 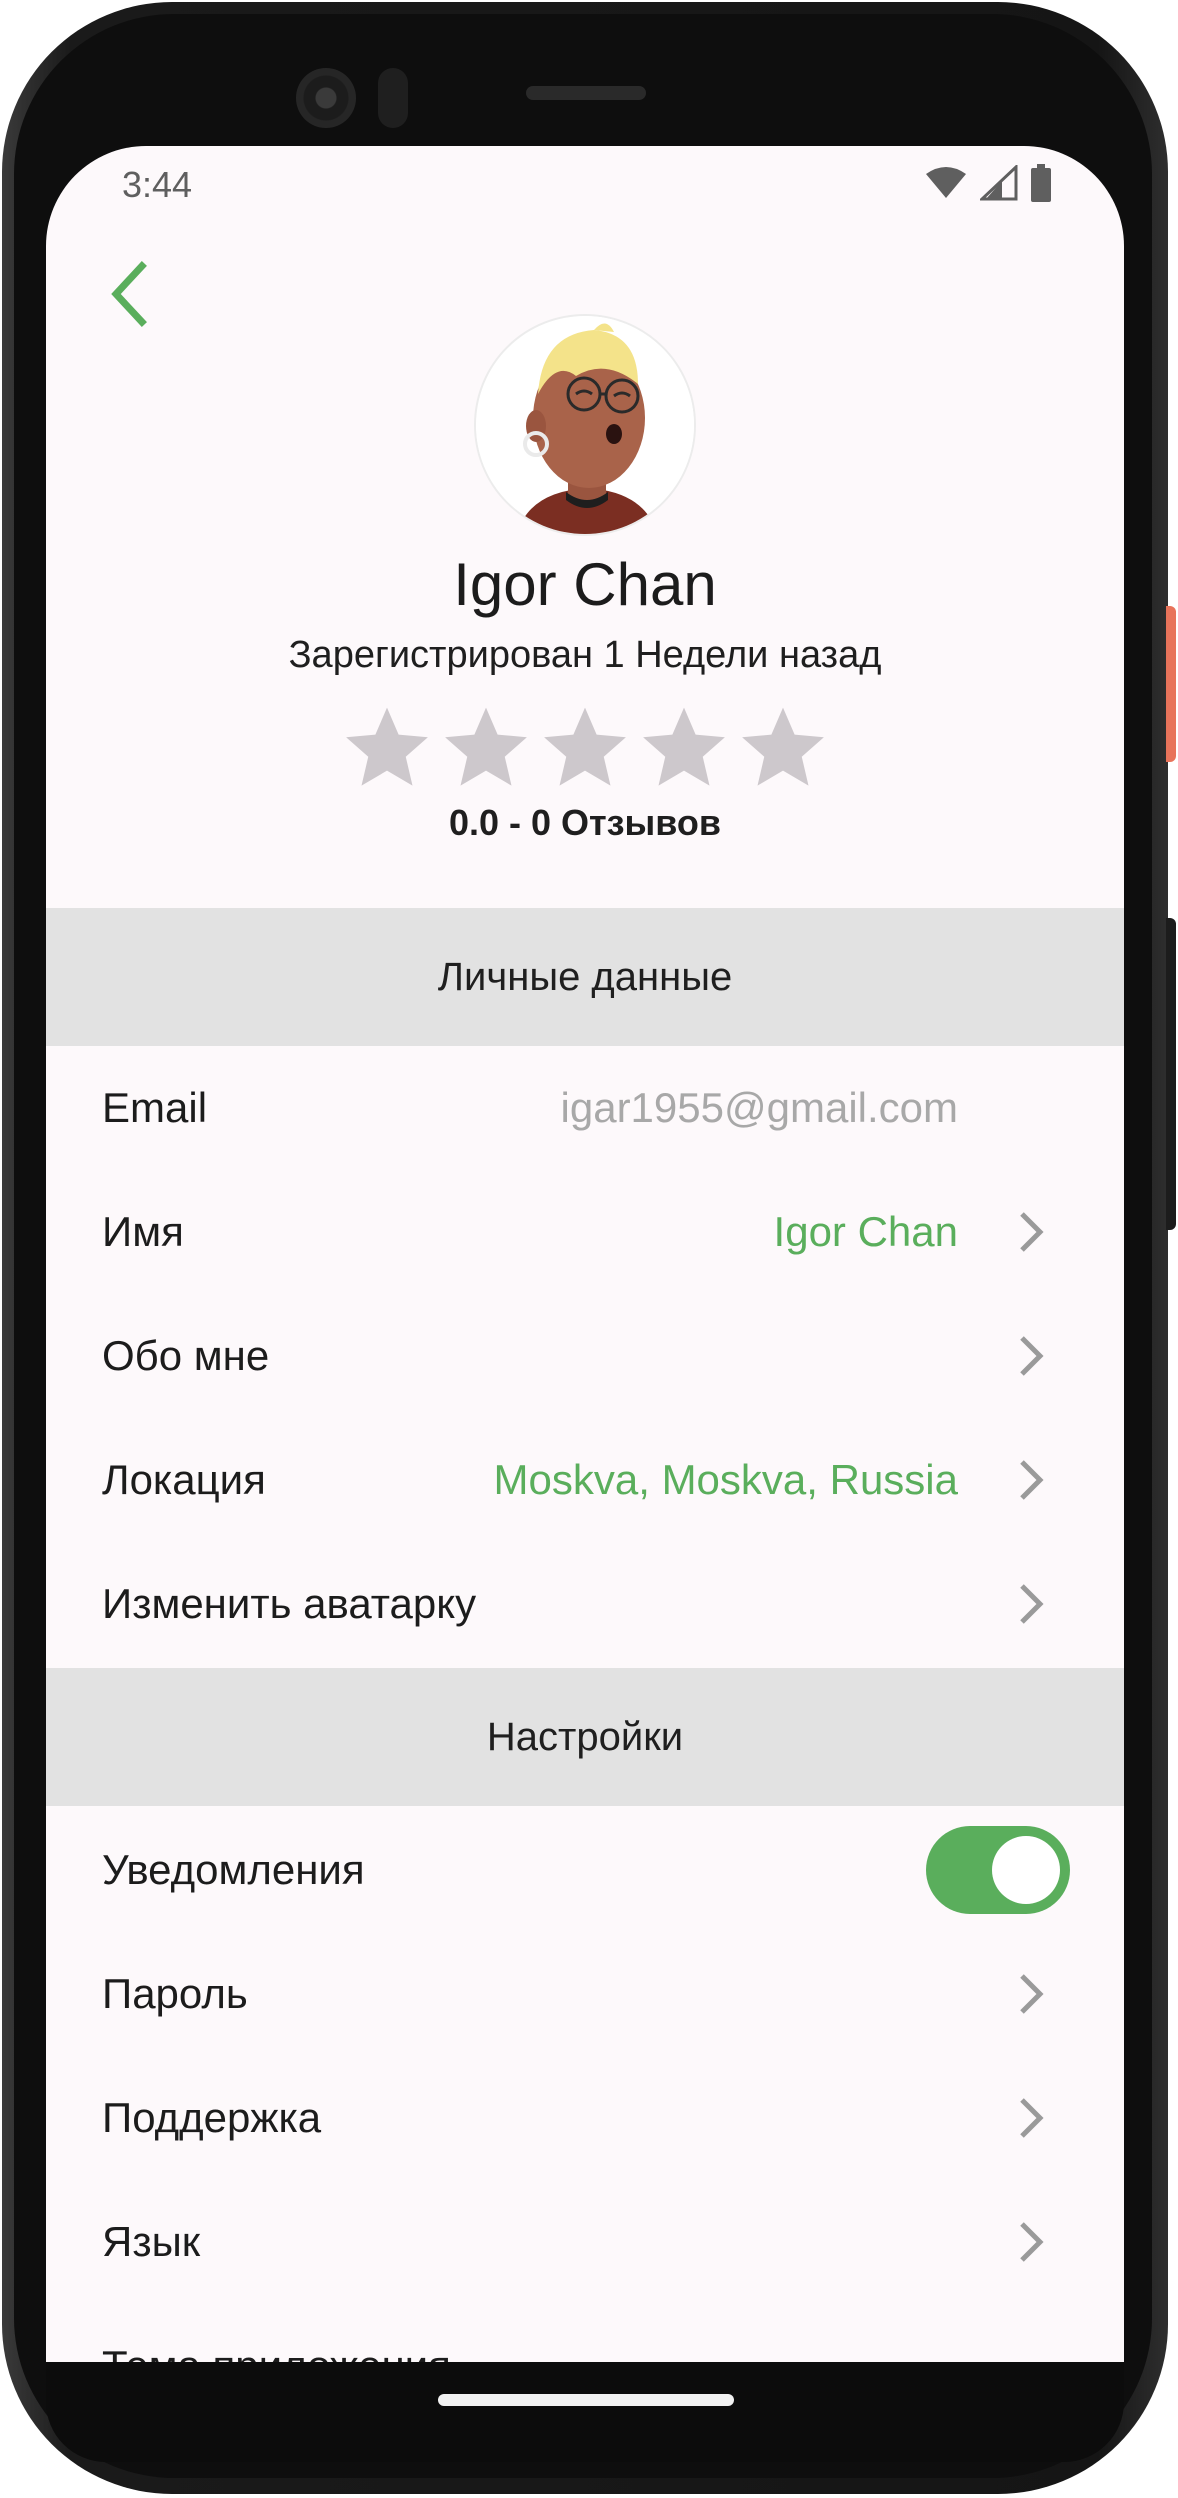 I want to click on row-label: Язык, so click(x=151, y=2241).